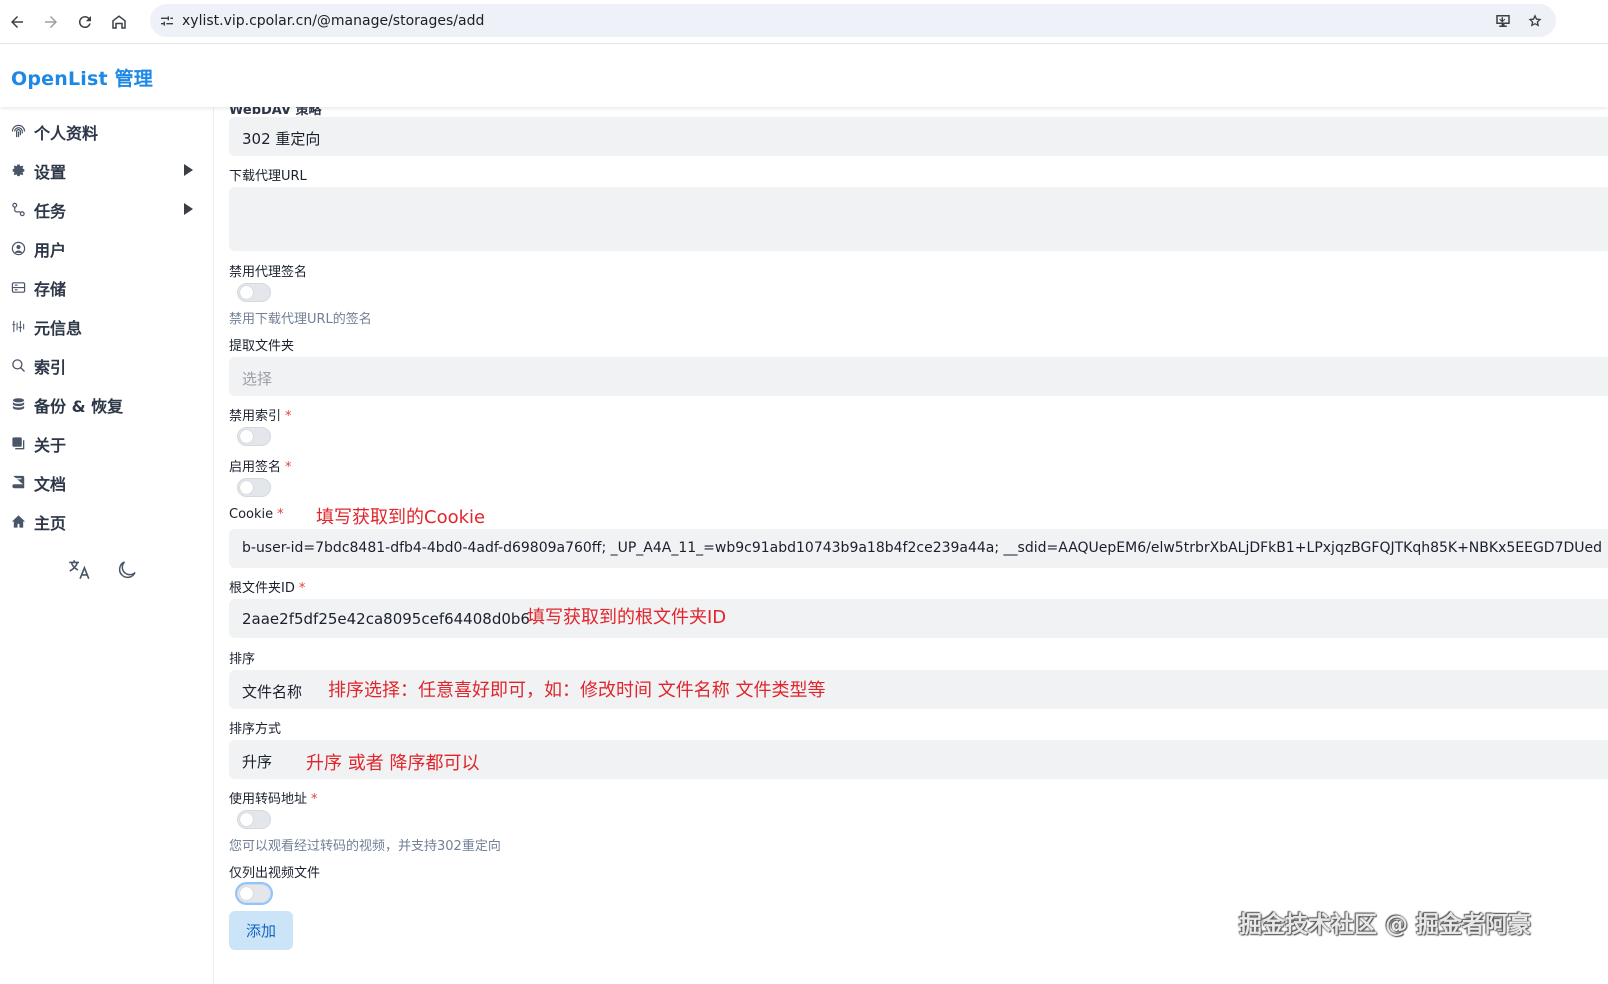 The height and width of the screenshot is (984, 1608). Describe the element at coordinates (18, 522) in the screenshot. I see `home-icon` at that location.